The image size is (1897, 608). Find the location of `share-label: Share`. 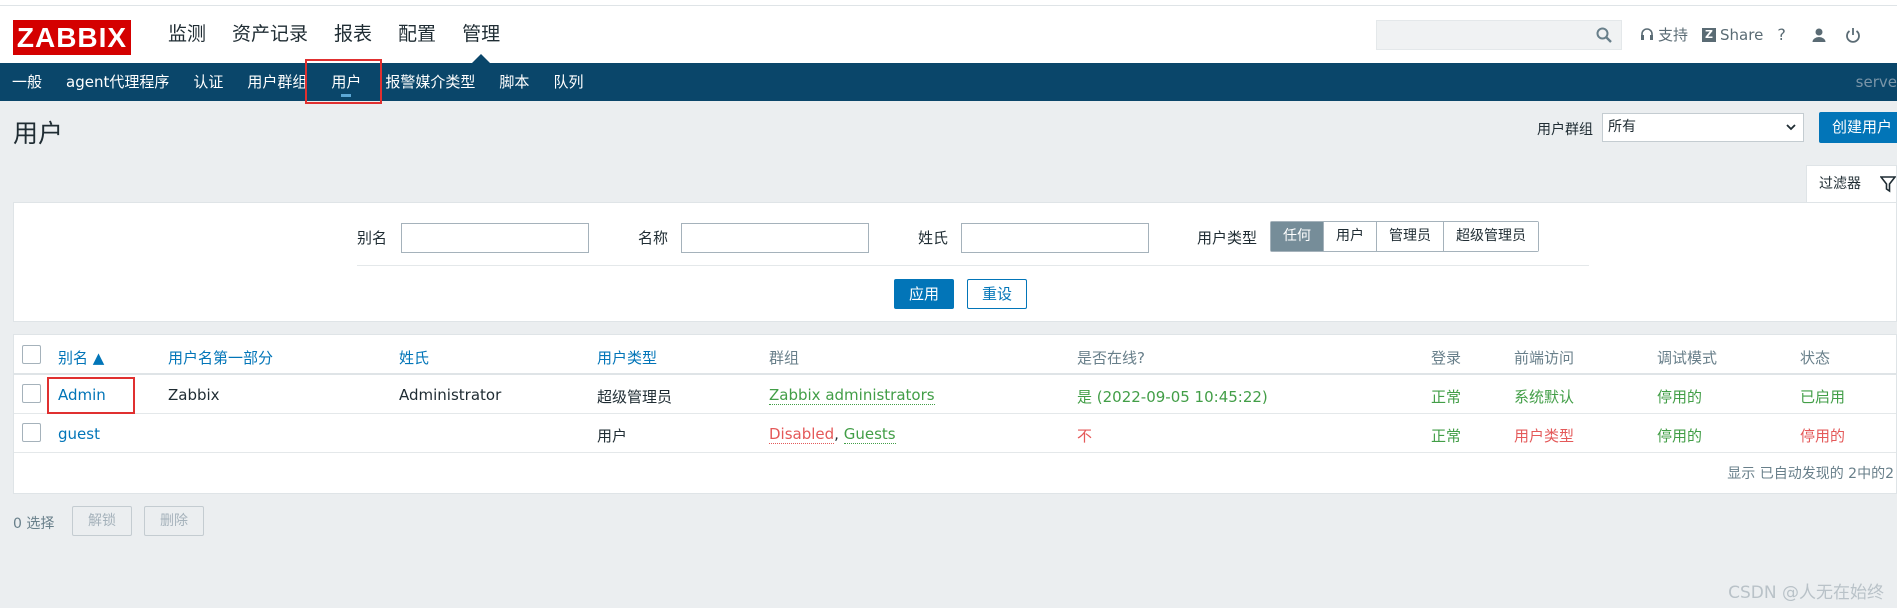

share-label: Share is located at coordinates (1742, 34).